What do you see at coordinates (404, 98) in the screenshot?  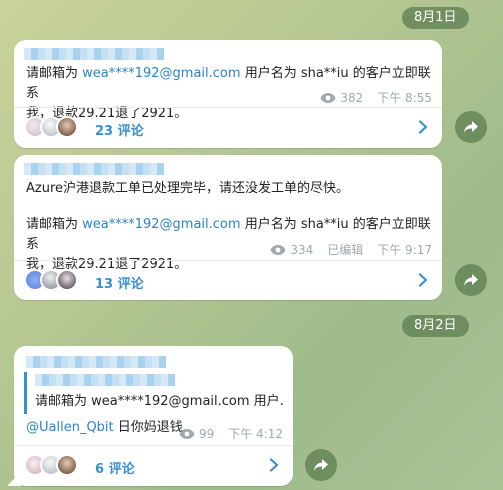 I see `message-time: 下午 8:55` at bounding box center [404, 98].